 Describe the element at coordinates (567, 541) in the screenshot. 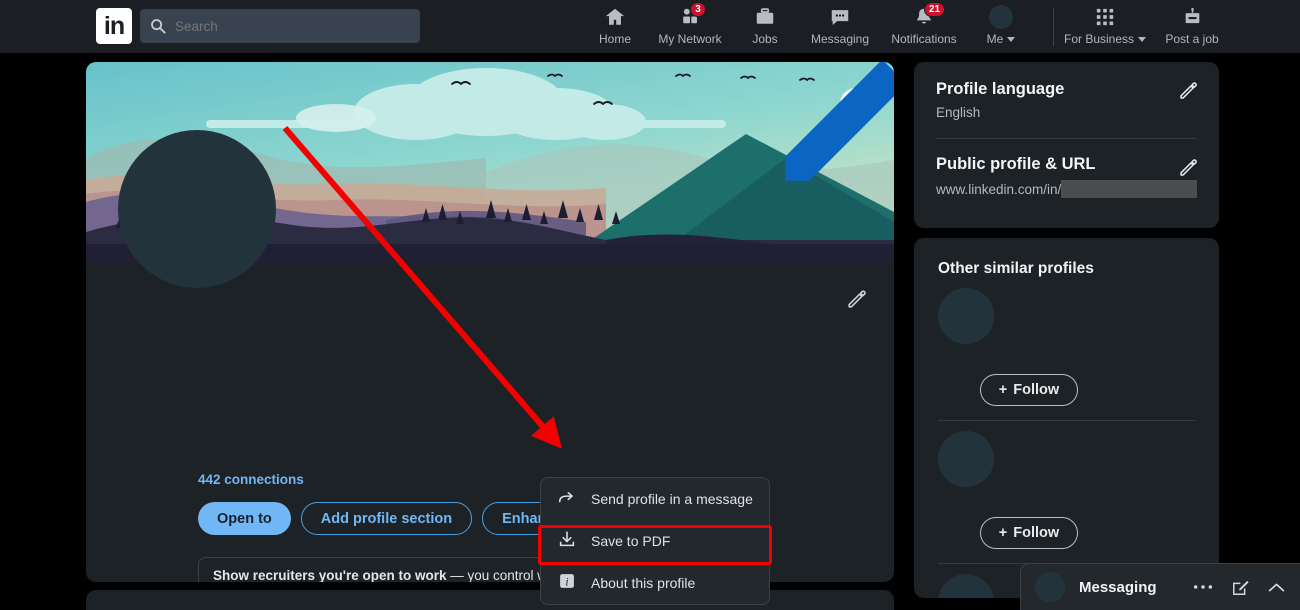

I see `download-icon` at that location.